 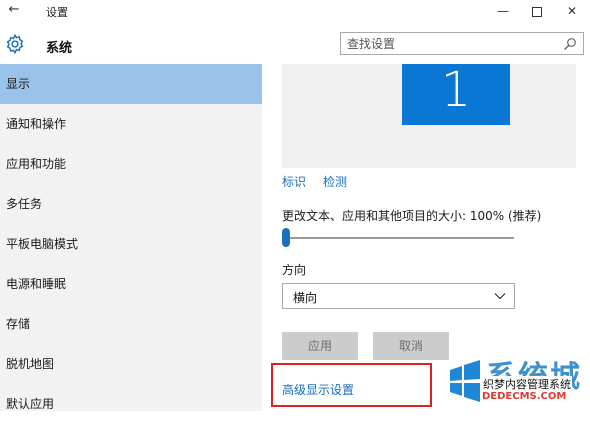 I want to click on back-arrow-icon: ←, so click(x=14, y=10).